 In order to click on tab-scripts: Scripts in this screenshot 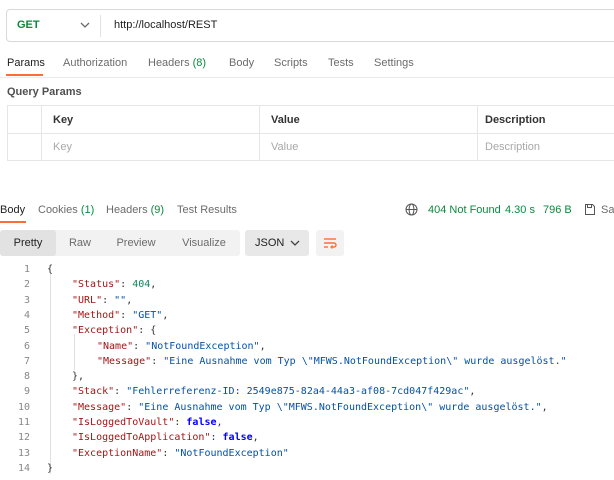, I will do `click(291, 63)`.